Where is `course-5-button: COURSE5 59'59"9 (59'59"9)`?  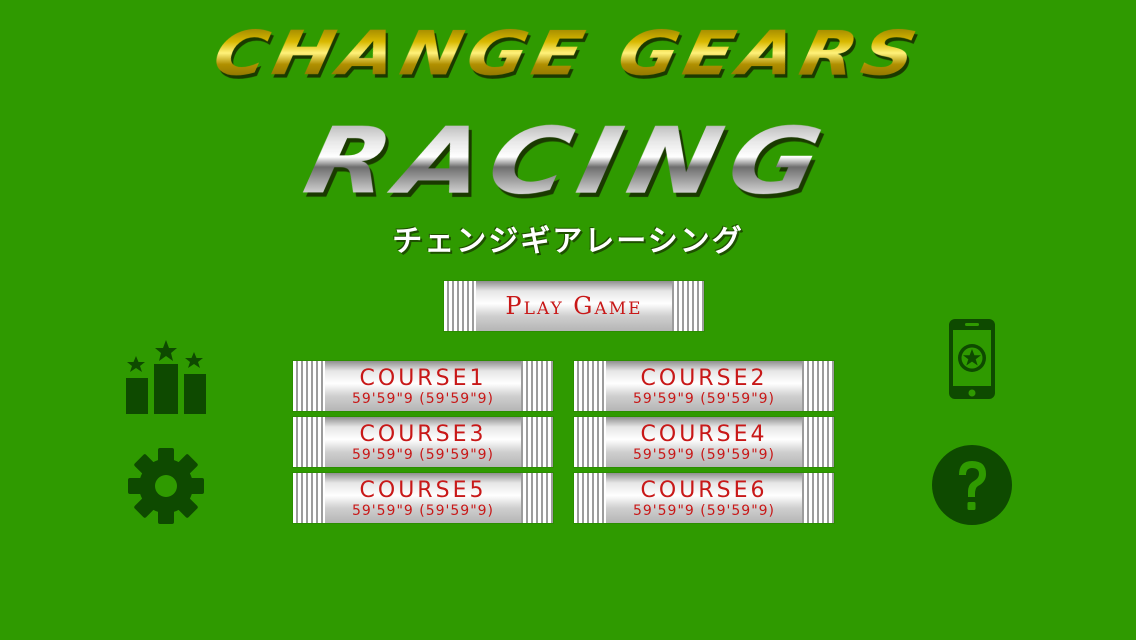 course-5-button: COURSE5 59'59"9 (59'59"9) is located at coordinates (423, 498).